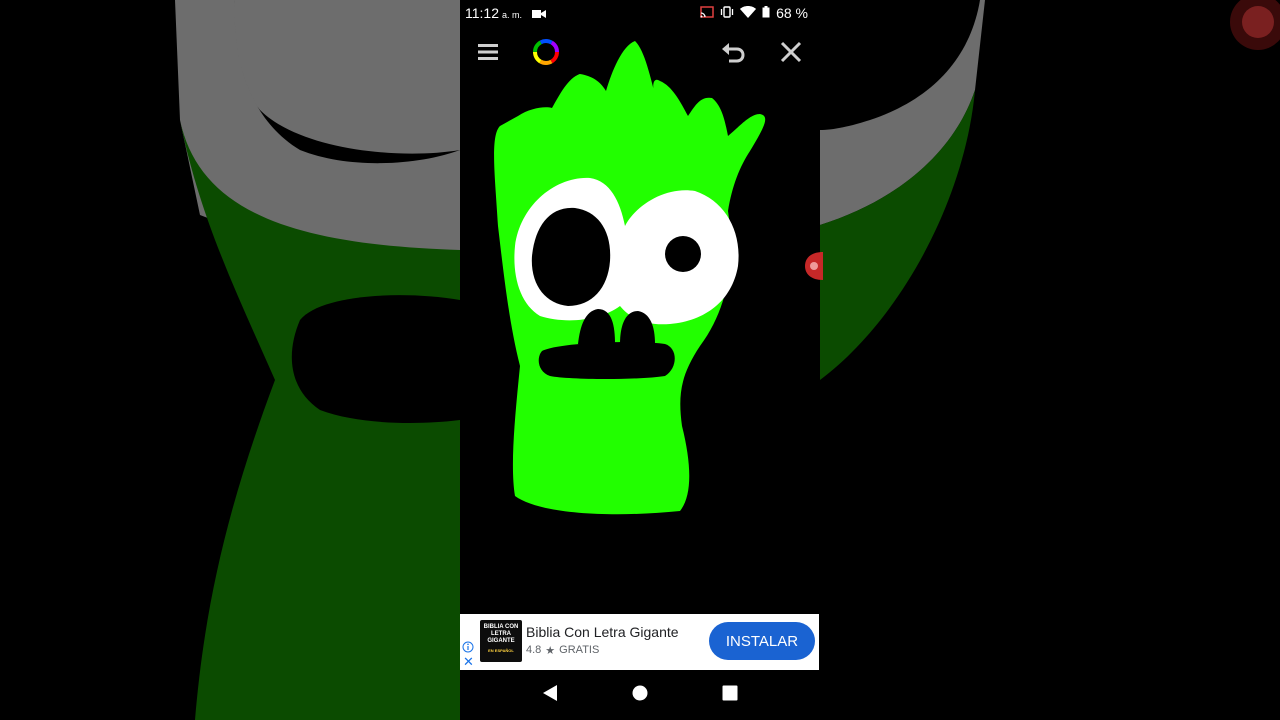 This screenshot has height=720, width=1280. Describe the element at coordinates (482, 13) in the screenshot. I see `time-text: 11:12` at that location.